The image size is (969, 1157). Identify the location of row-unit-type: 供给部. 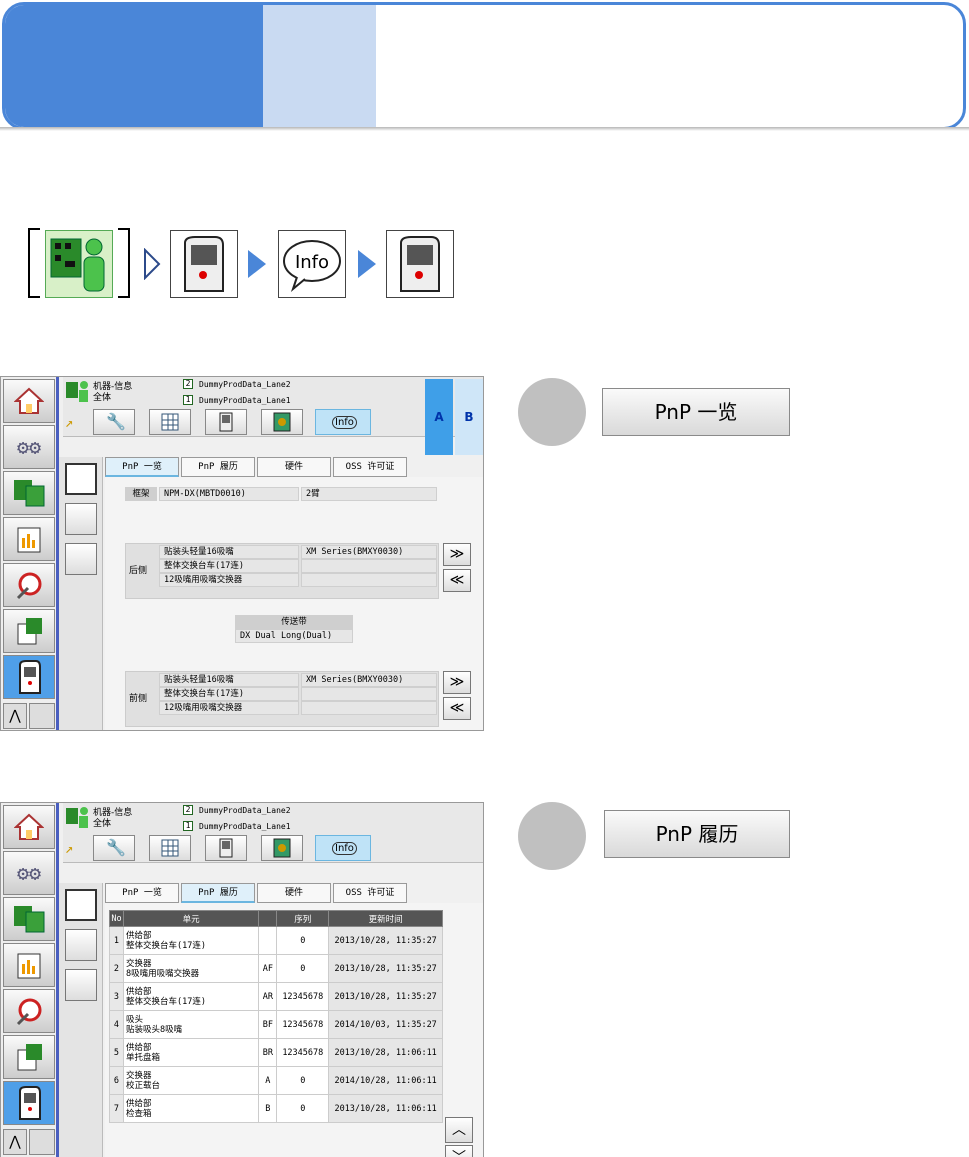
(138, 991).